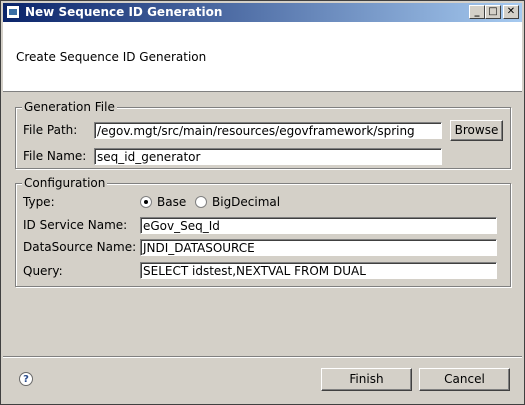  What do you see at coordinates (39, 202) in the screenshot?
I see `type-label: Type:` at bounding box center [39, 202].